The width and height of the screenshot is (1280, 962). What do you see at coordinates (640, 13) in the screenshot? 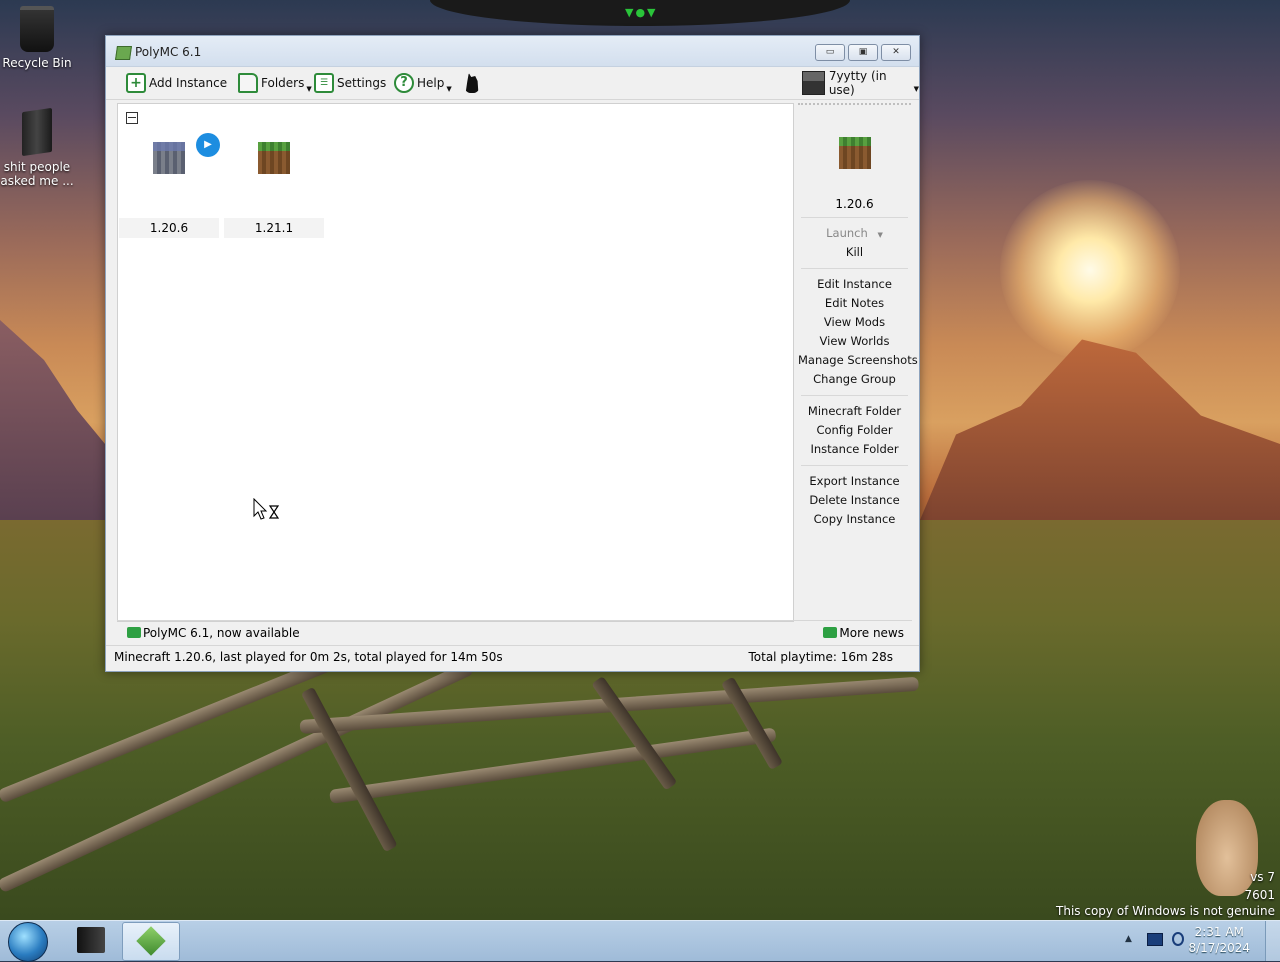
I see `desktop-gadget-top: ▼●▼` at bounding box center [640, 13].